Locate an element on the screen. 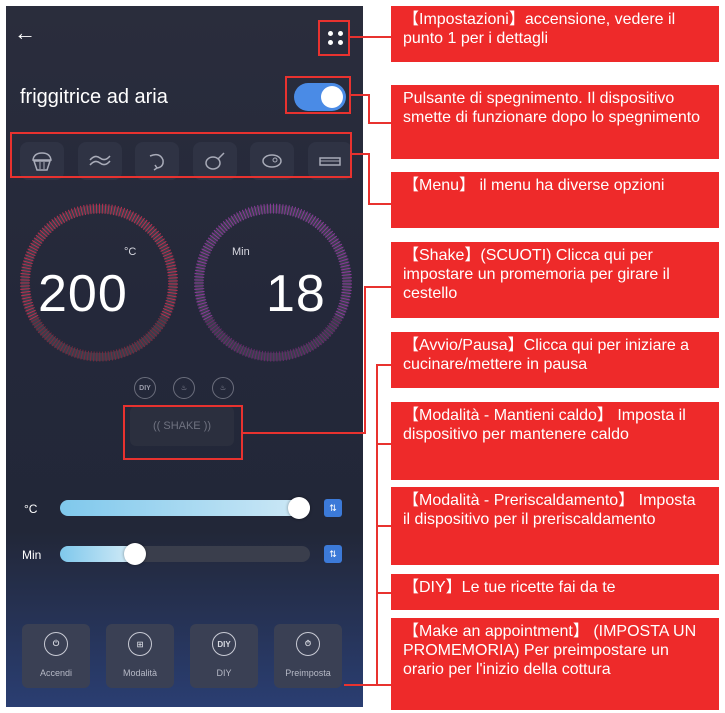 This screenshot has height=713, width=725. mode-button: ⊞ Modalità is located at coordinates (140, 656).